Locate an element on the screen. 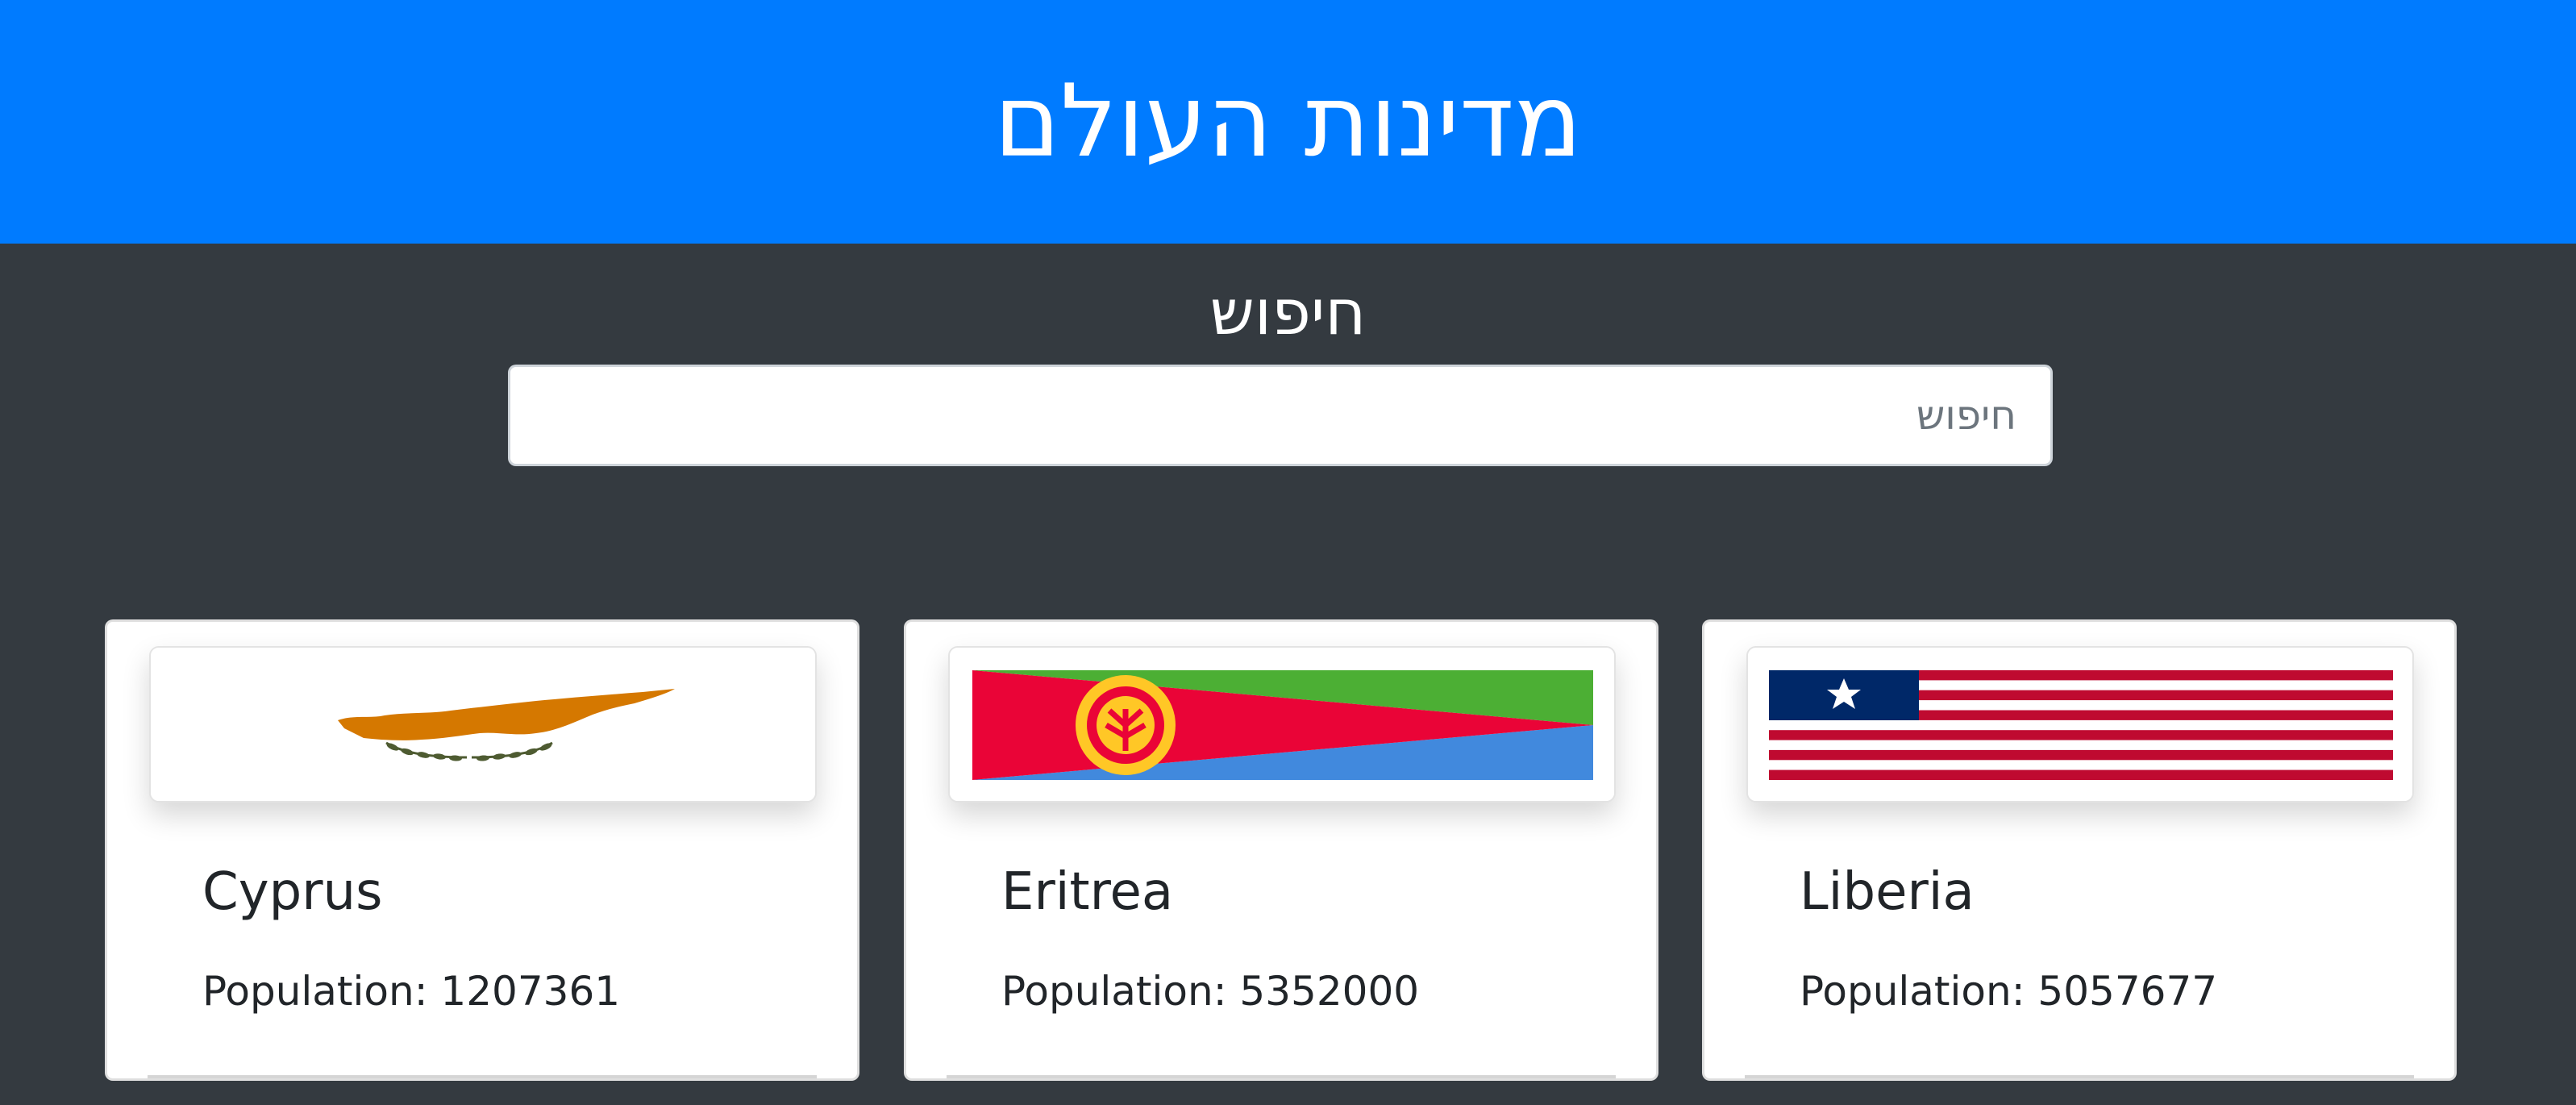  liberia-flag-icon is located at coordinates (2080, 724).